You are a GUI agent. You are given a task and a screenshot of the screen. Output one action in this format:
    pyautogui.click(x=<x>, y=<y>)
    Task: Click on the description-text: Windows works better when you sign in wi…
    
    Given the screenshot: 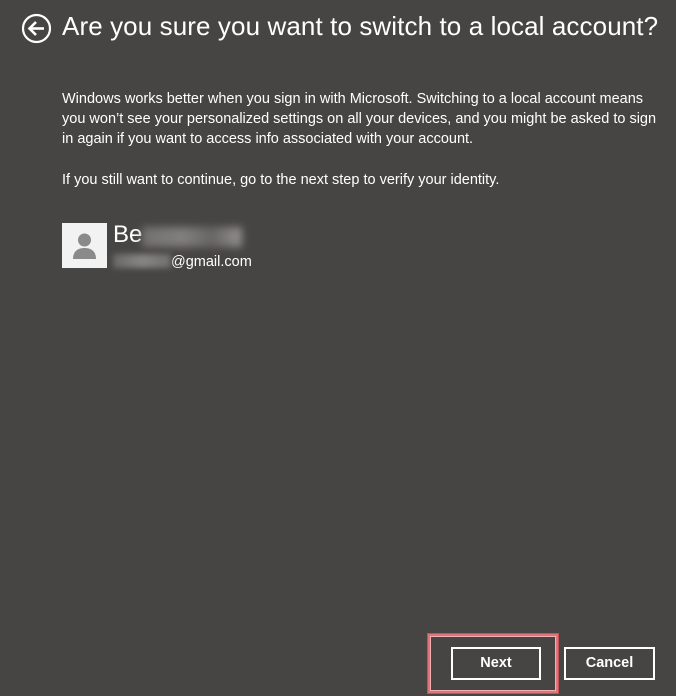 What is the action you would take?
    pyautogui.click(x=359, y=119)
    